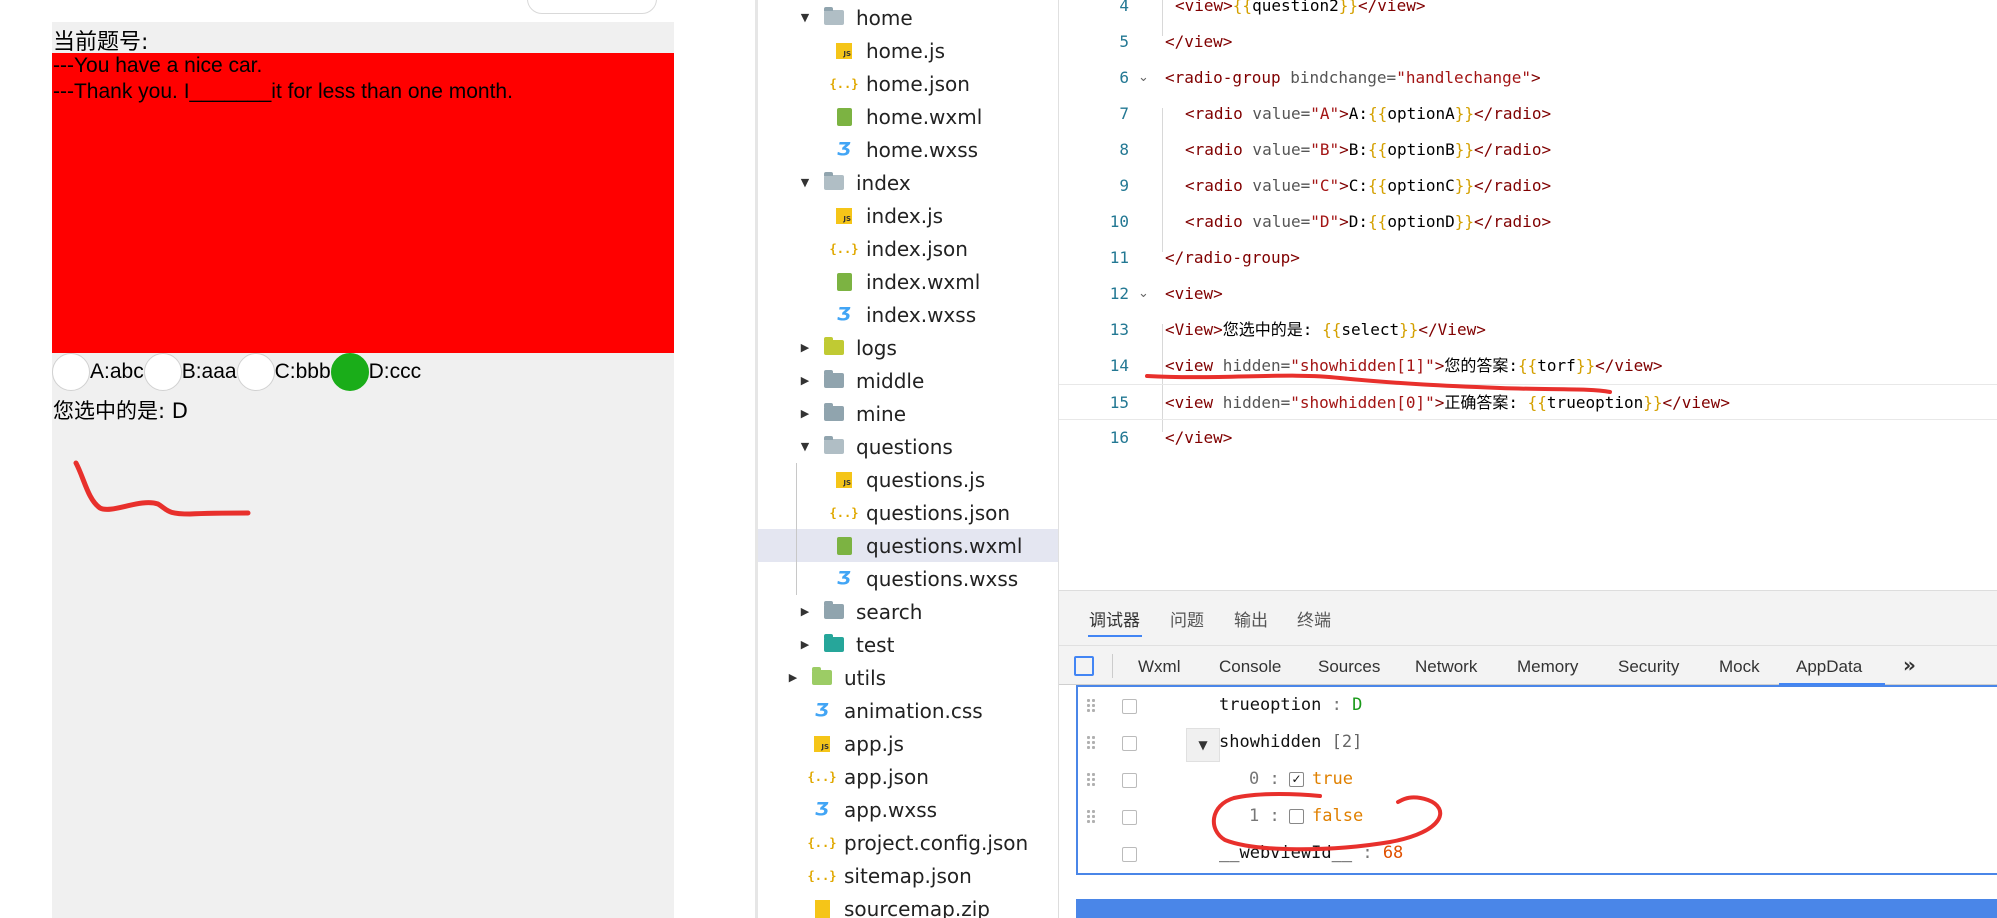  Describe the element at coordinates (909, 314) in the screenshot. I see `tree-item: Ʒindex.wxss` at that location.